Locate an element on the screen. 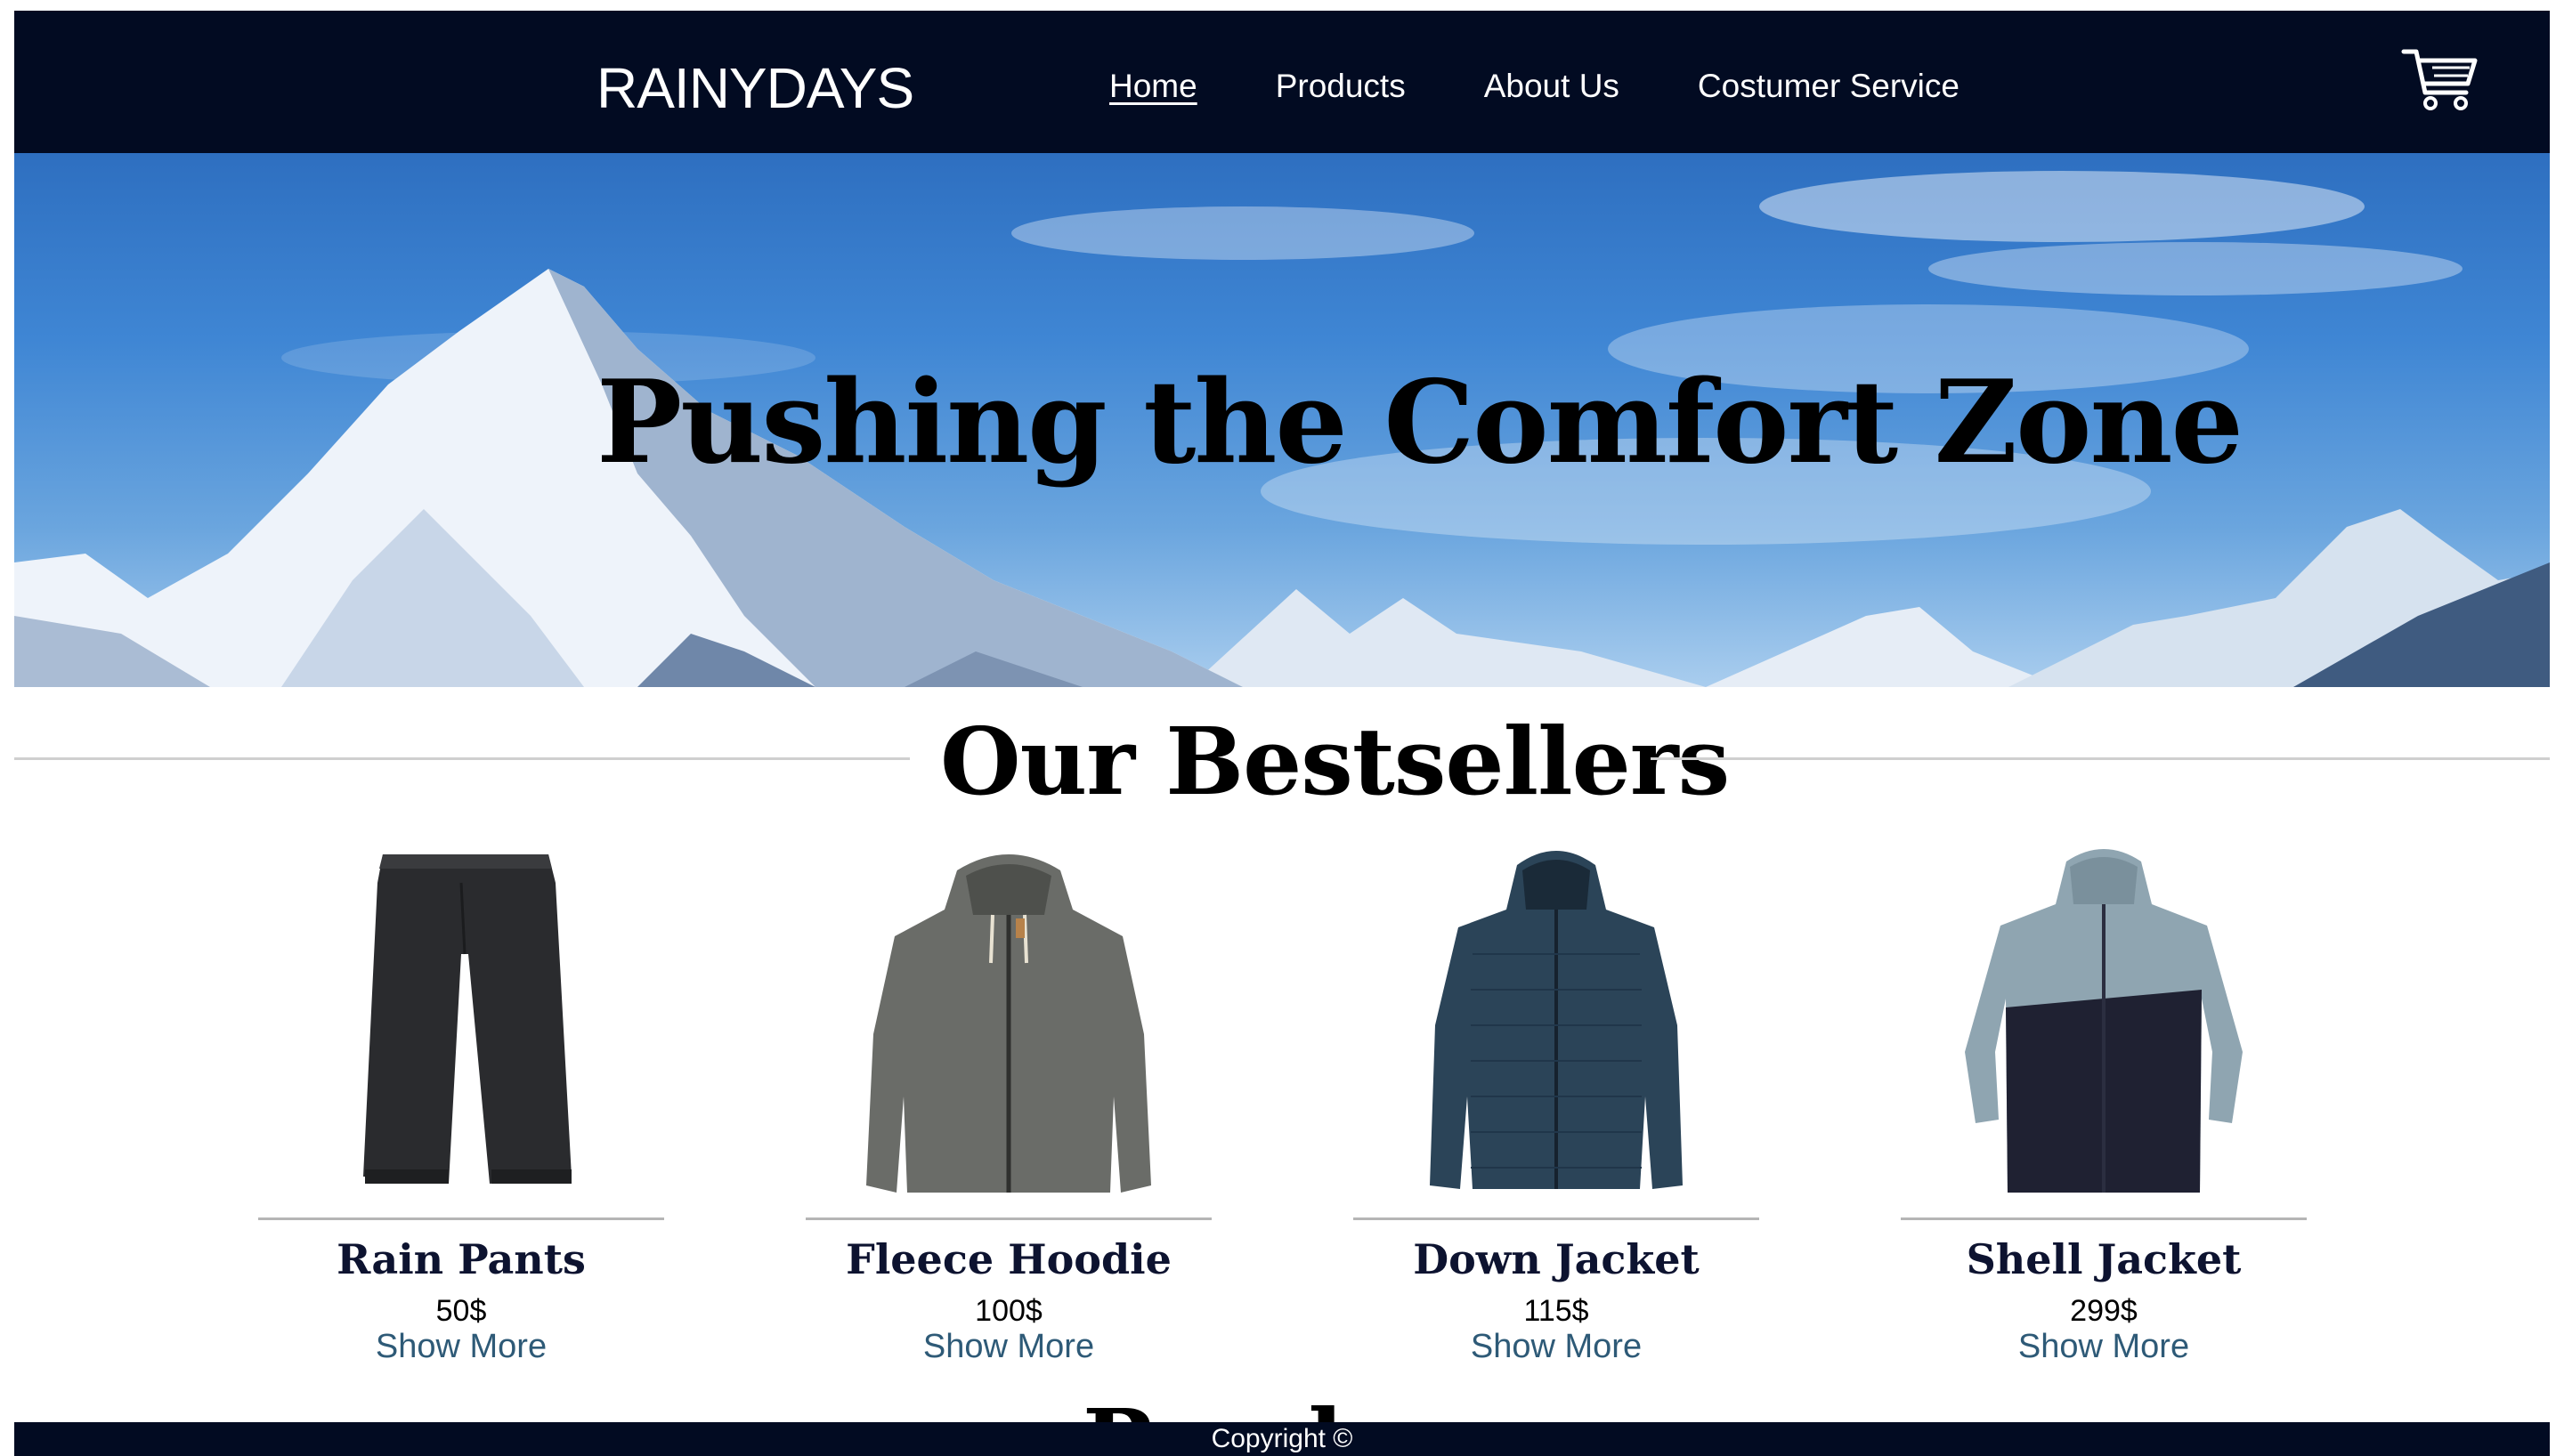 This screenshot has width=2564, height=1456. site-logo: RAINYDAYS is located at coordinates (755, 88).